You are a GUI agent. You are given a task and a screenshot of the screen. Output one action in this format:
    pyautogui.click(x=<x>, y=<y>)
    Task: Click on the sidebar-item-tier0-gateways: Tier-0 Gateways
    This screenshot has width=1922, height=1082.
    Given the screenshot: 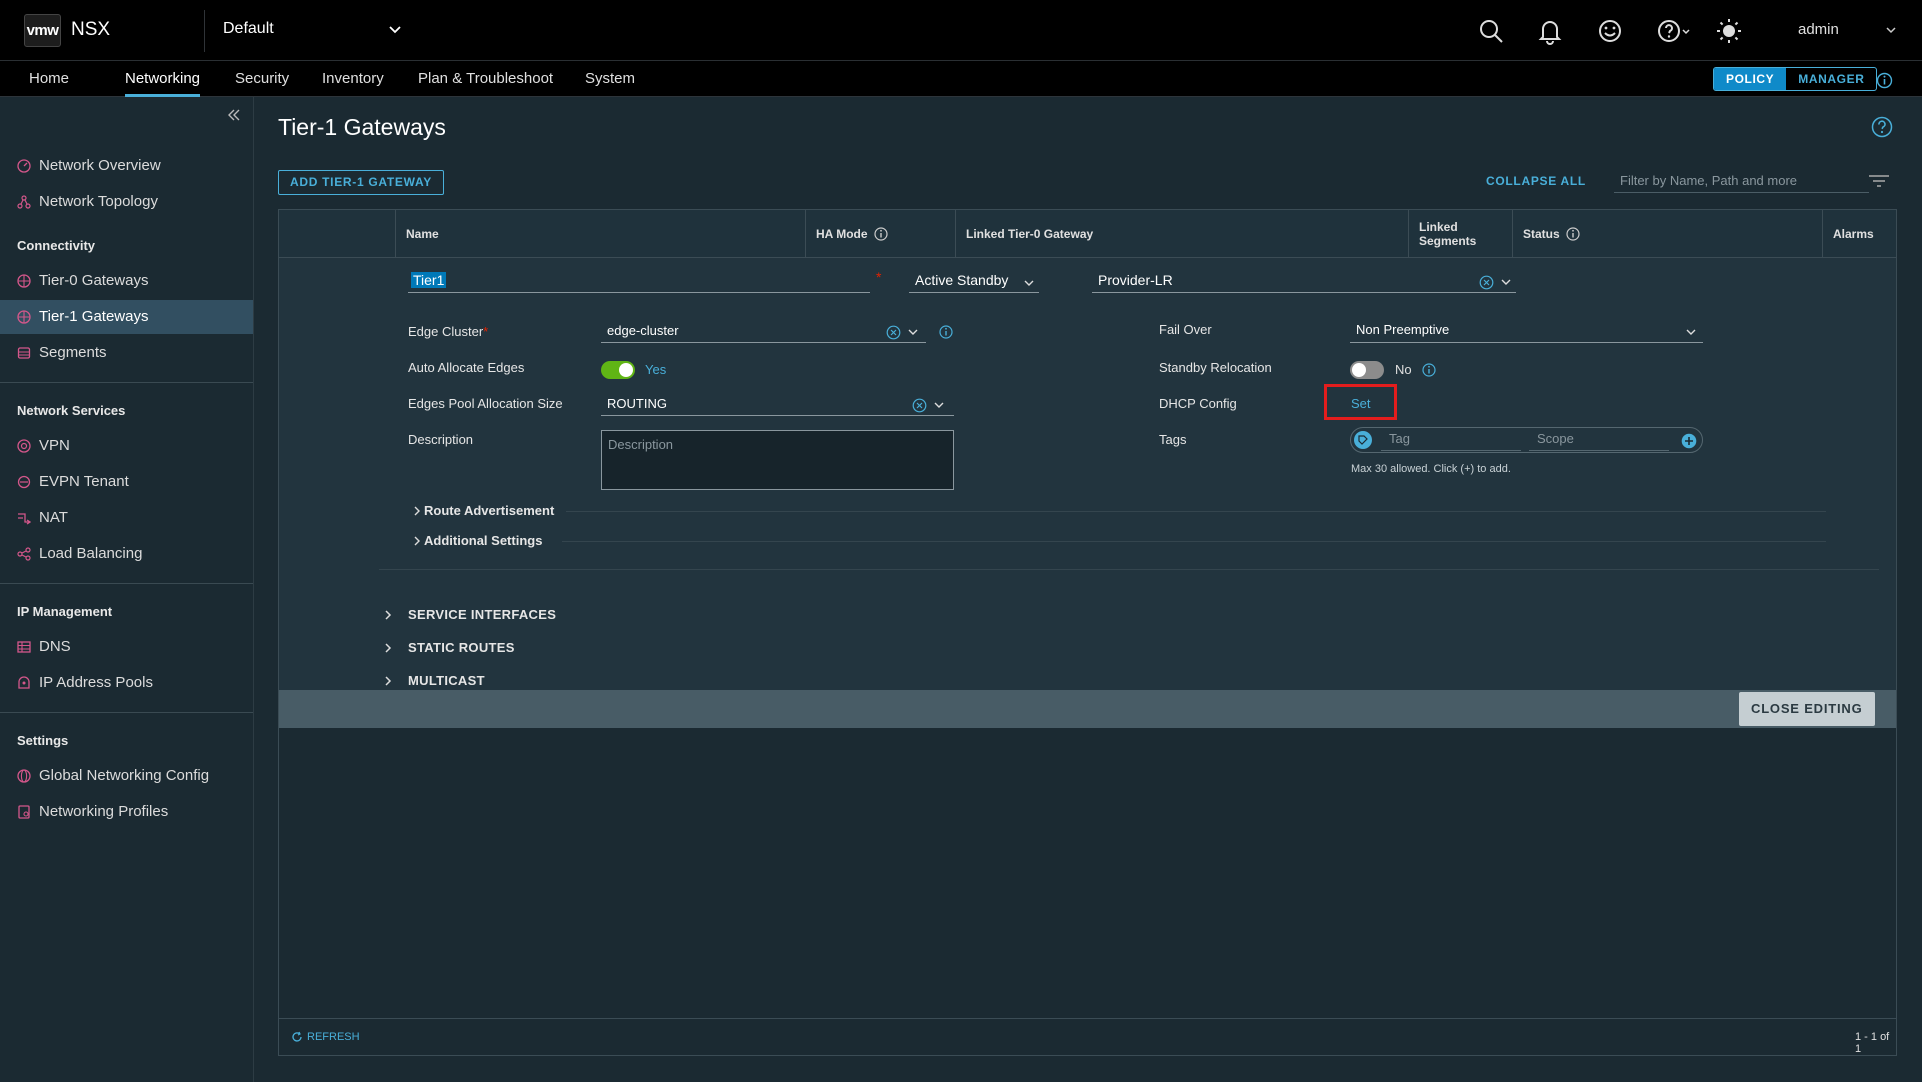 What is the action you would take?
    pyautogui.click(x=126, y=281)
    